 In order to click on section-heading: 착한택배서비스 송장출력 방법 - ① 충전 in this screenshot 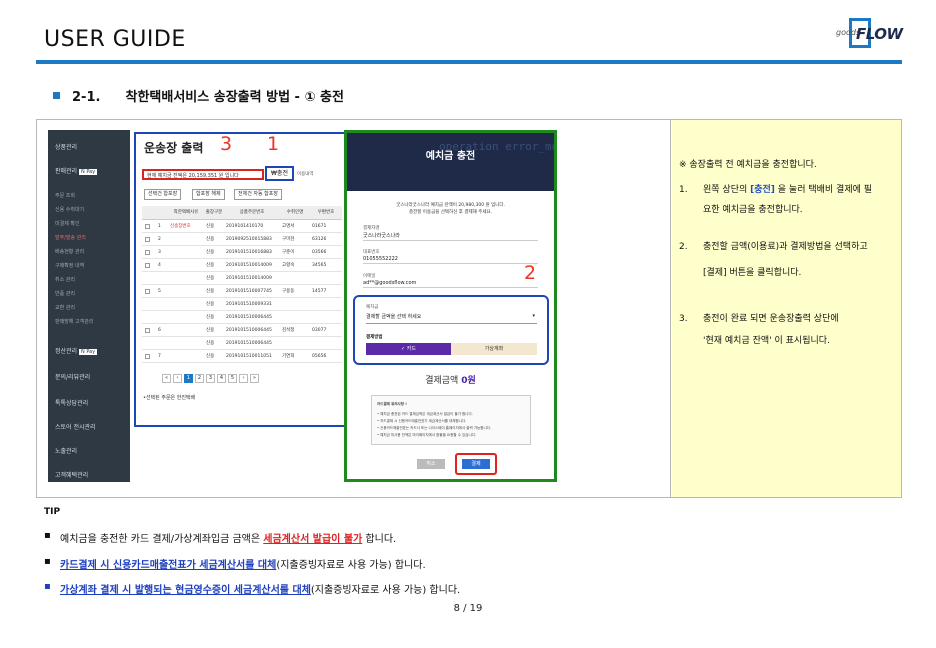, I will do `click(234, 97)`.